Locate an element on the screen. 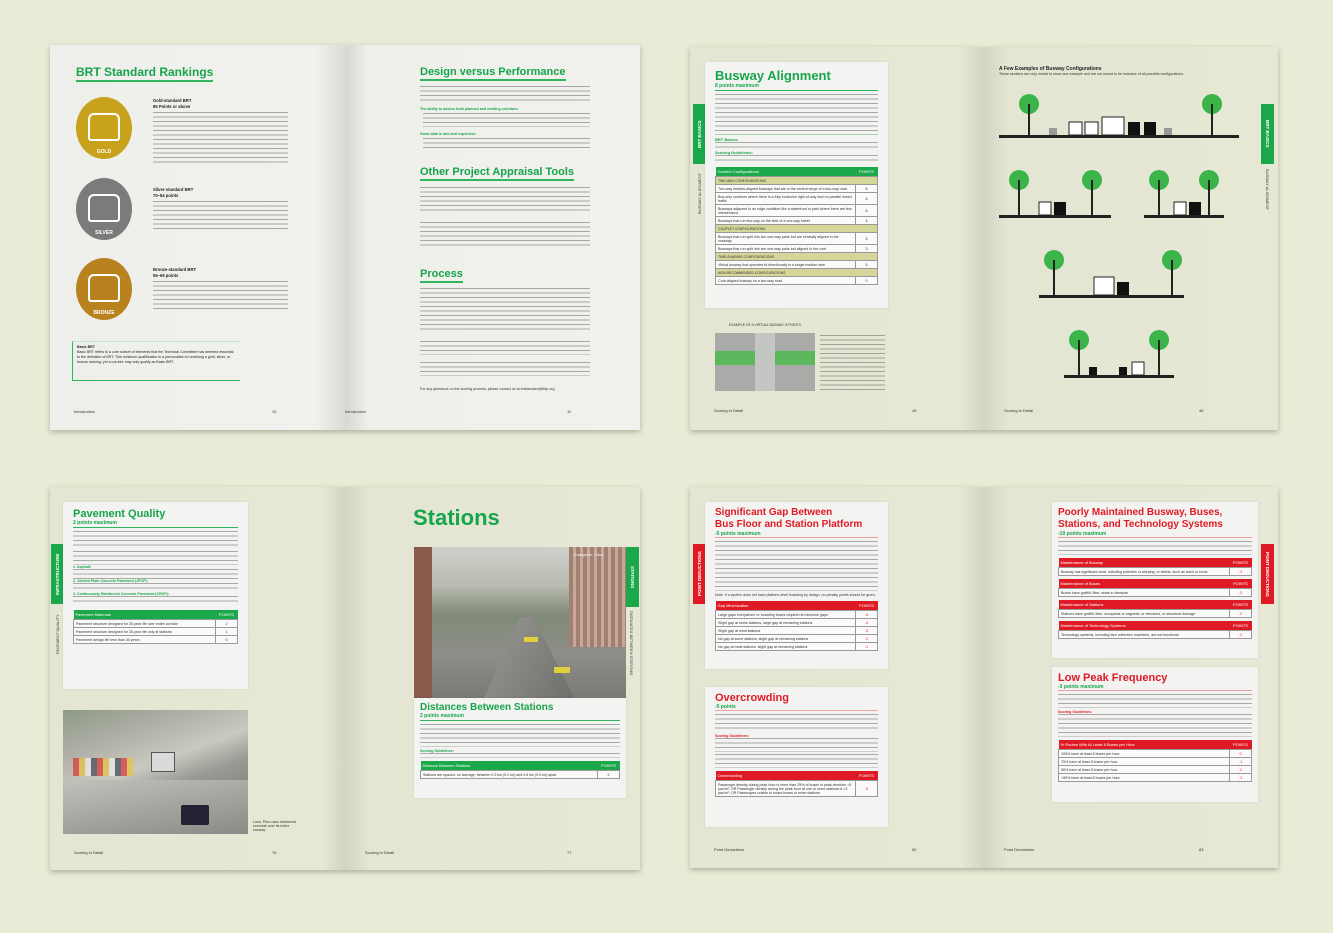 Image resolution: width=1333 pixels, height=933 pixels. footer-label: Introduction is located at coordinates (84, 411).